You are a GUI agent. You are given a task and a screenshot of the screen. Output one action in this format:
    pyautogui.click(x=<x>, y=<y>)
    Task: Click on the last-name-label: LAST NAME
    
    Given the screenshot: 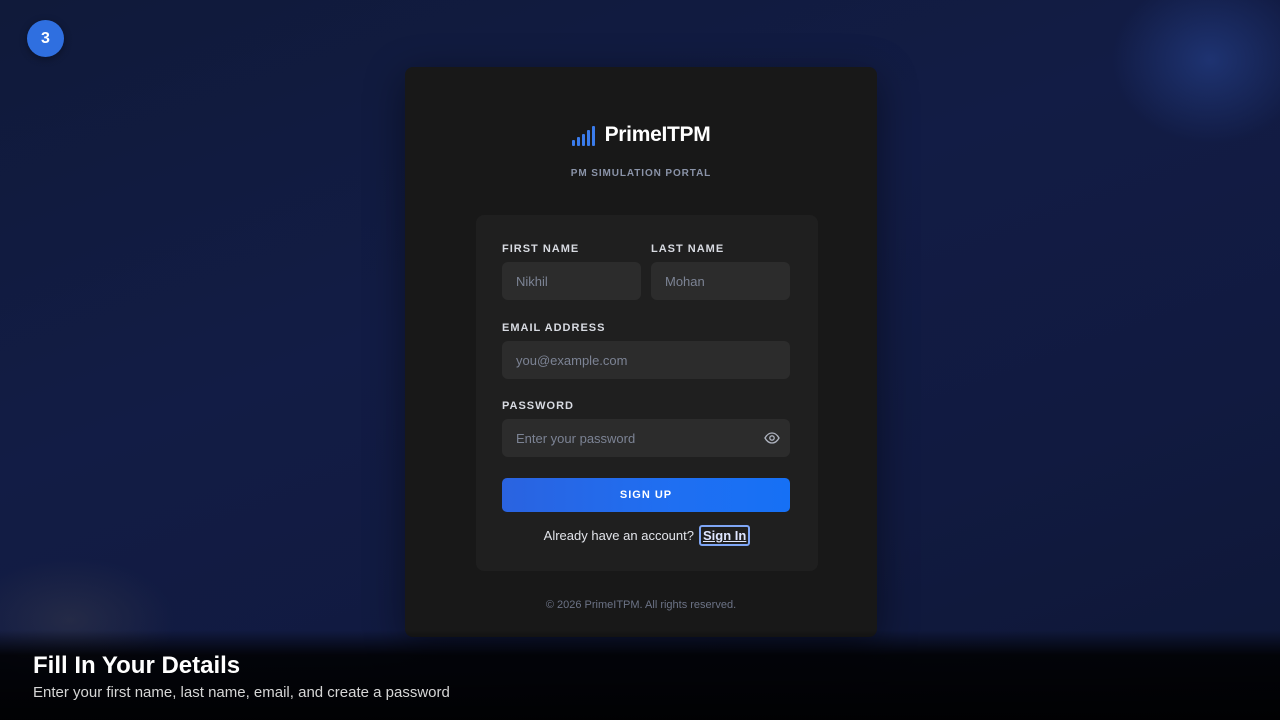 What is the action you would take?
    pyautogui.click(x=688, y=249)
    